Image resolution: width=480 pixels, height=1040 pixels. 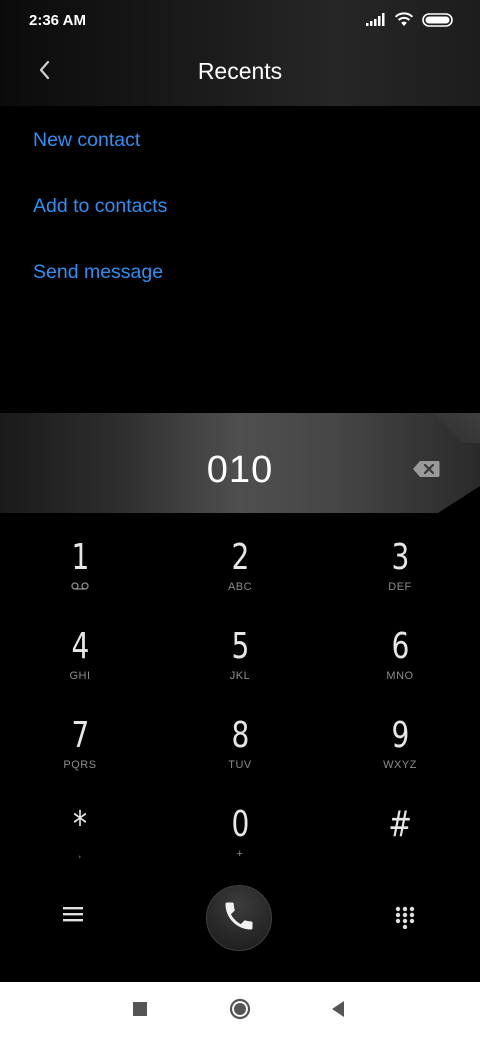 I want to click on key-5: 5 JKL, so click(x=240, y=663).